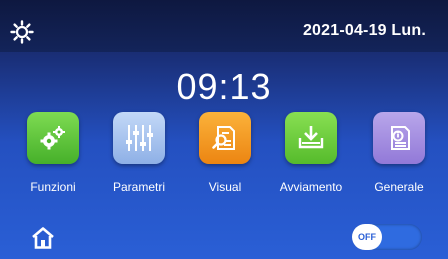 Image resolution: width=448 pixels, height=259 pixels. What do you see at coordinates (399, 138) in the screenshot?
I see `info-document-icon` at bounding box center [399, 138].